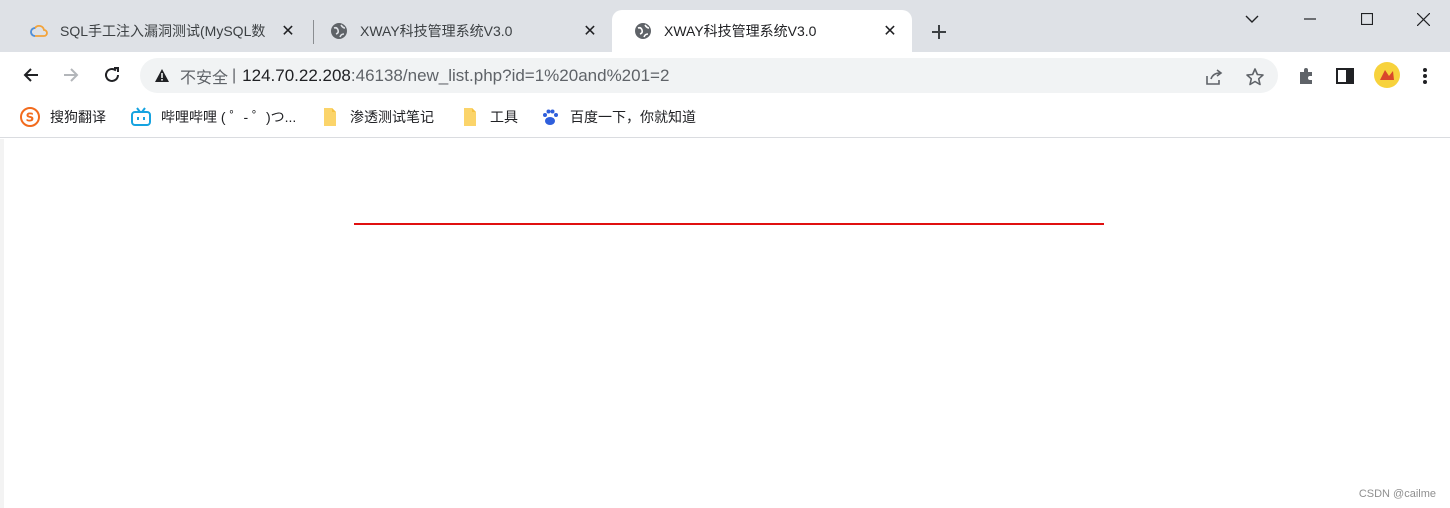  What do you see at coordinates (1255, 77) in the screenshot?
I see `bookmark-star-icon` at bounding box center [1255, 77].